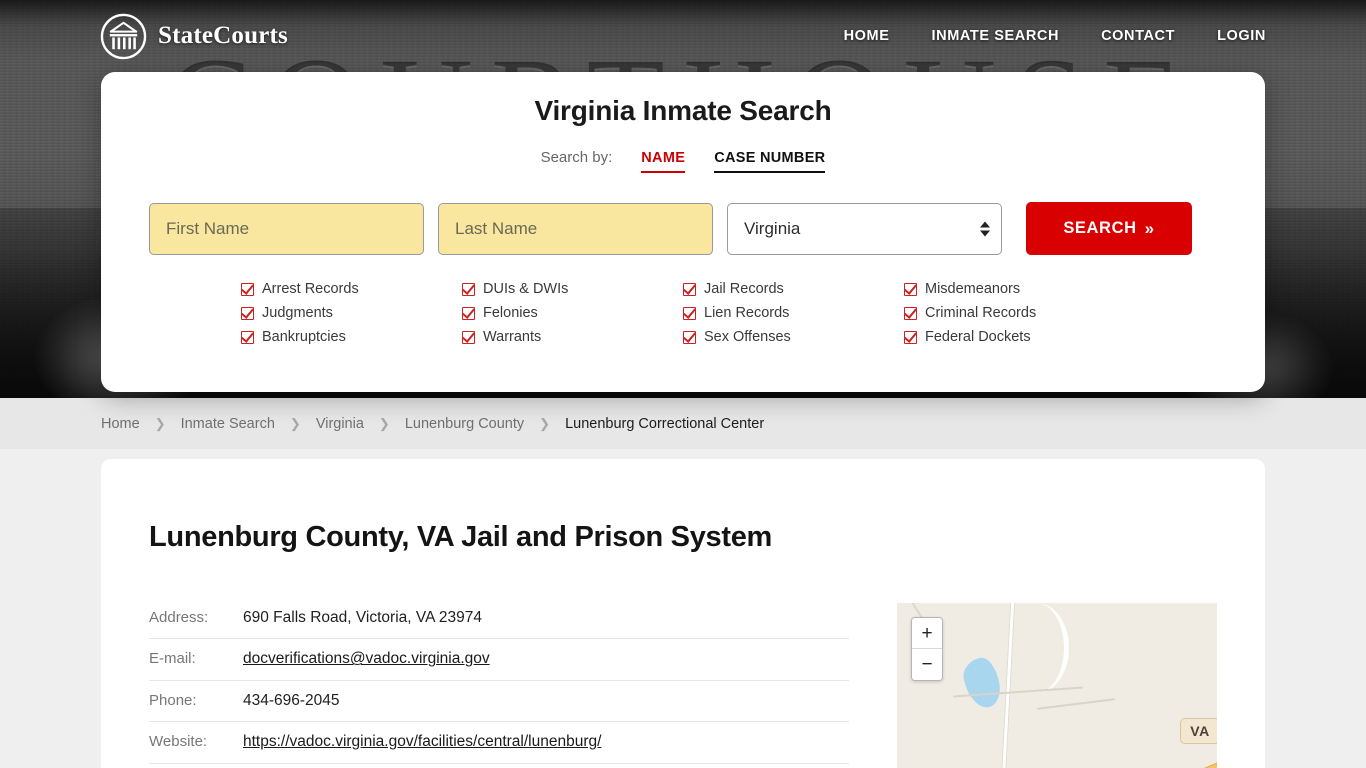 The width and height of the screenshot is (1366, 768). I want to click on record-type-label: Felonies, so click(510, 313).